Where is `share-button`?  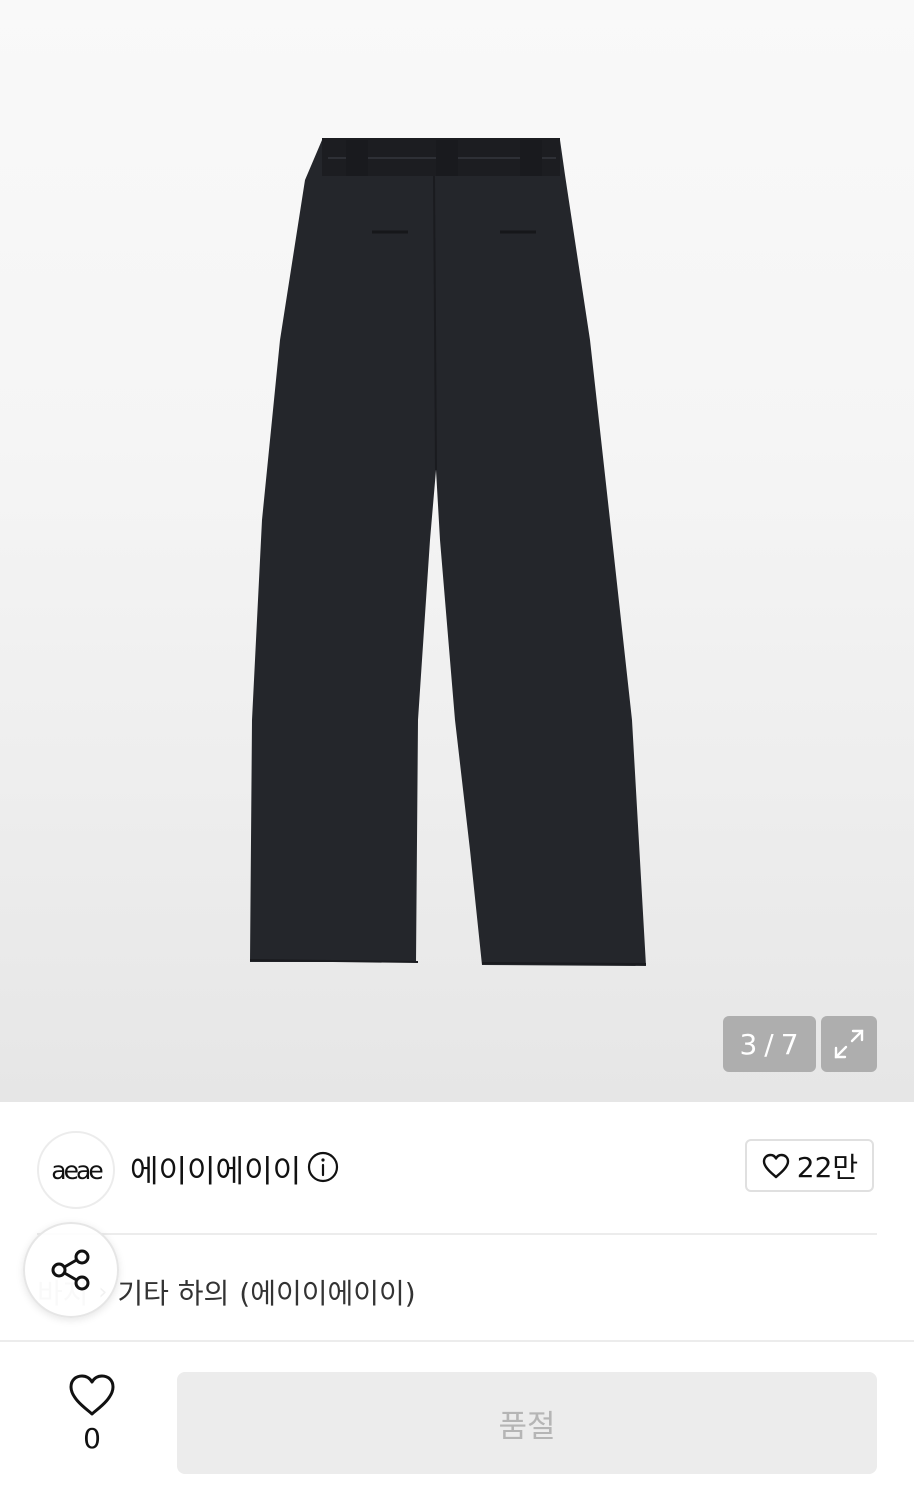 share-button is located at coordinates (71, 1270).